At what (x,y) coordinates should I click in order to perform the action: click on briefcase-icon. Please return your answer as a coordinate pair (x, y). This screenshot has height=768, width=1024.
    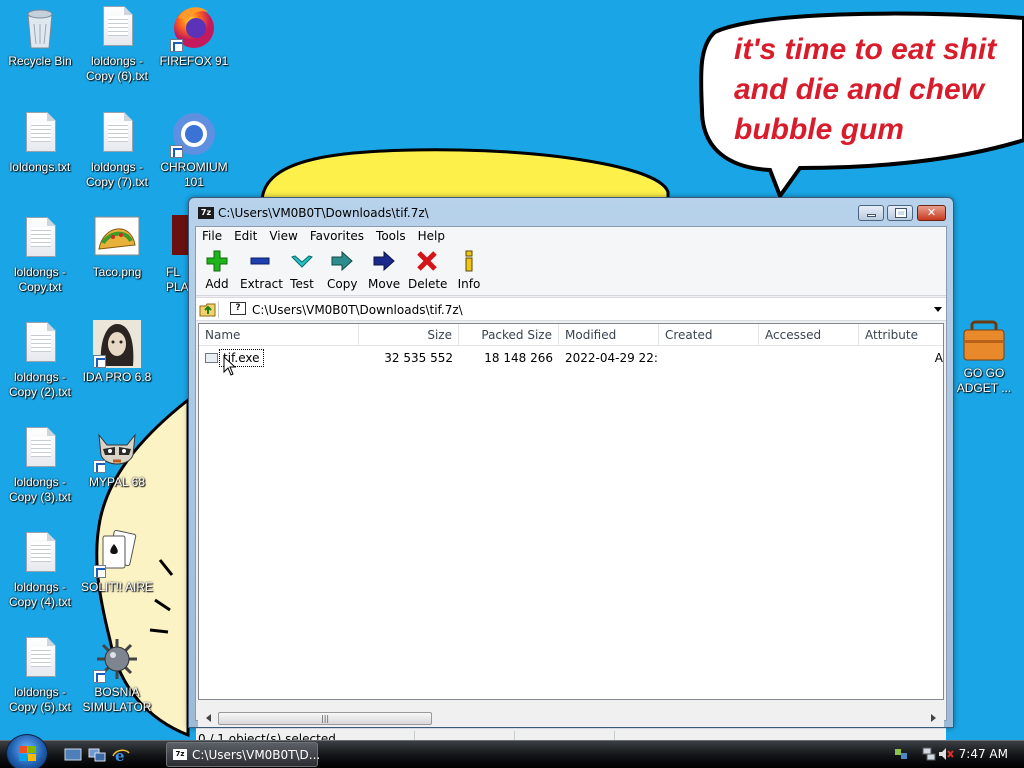
    Looking at the image, I should click on (984, 340).